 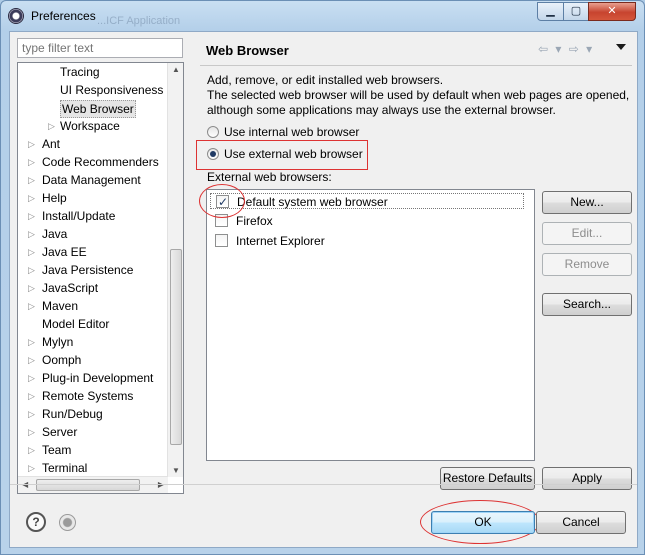 I want to click on sidebar-item: ▷ Code Recommenders, so click(x=93, y=162).